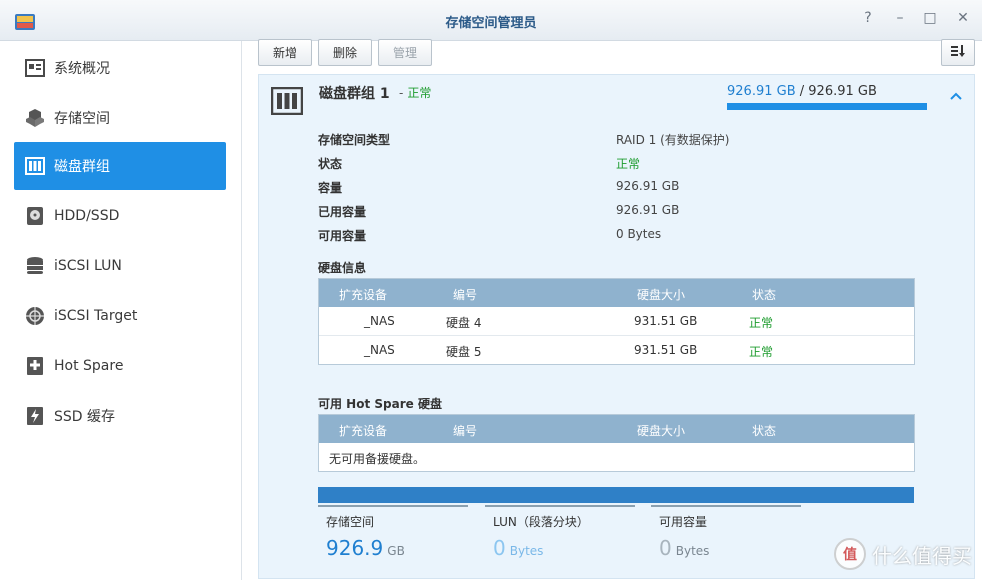  I want to click on window-title: 存储空间管理员, so click(491, 23).